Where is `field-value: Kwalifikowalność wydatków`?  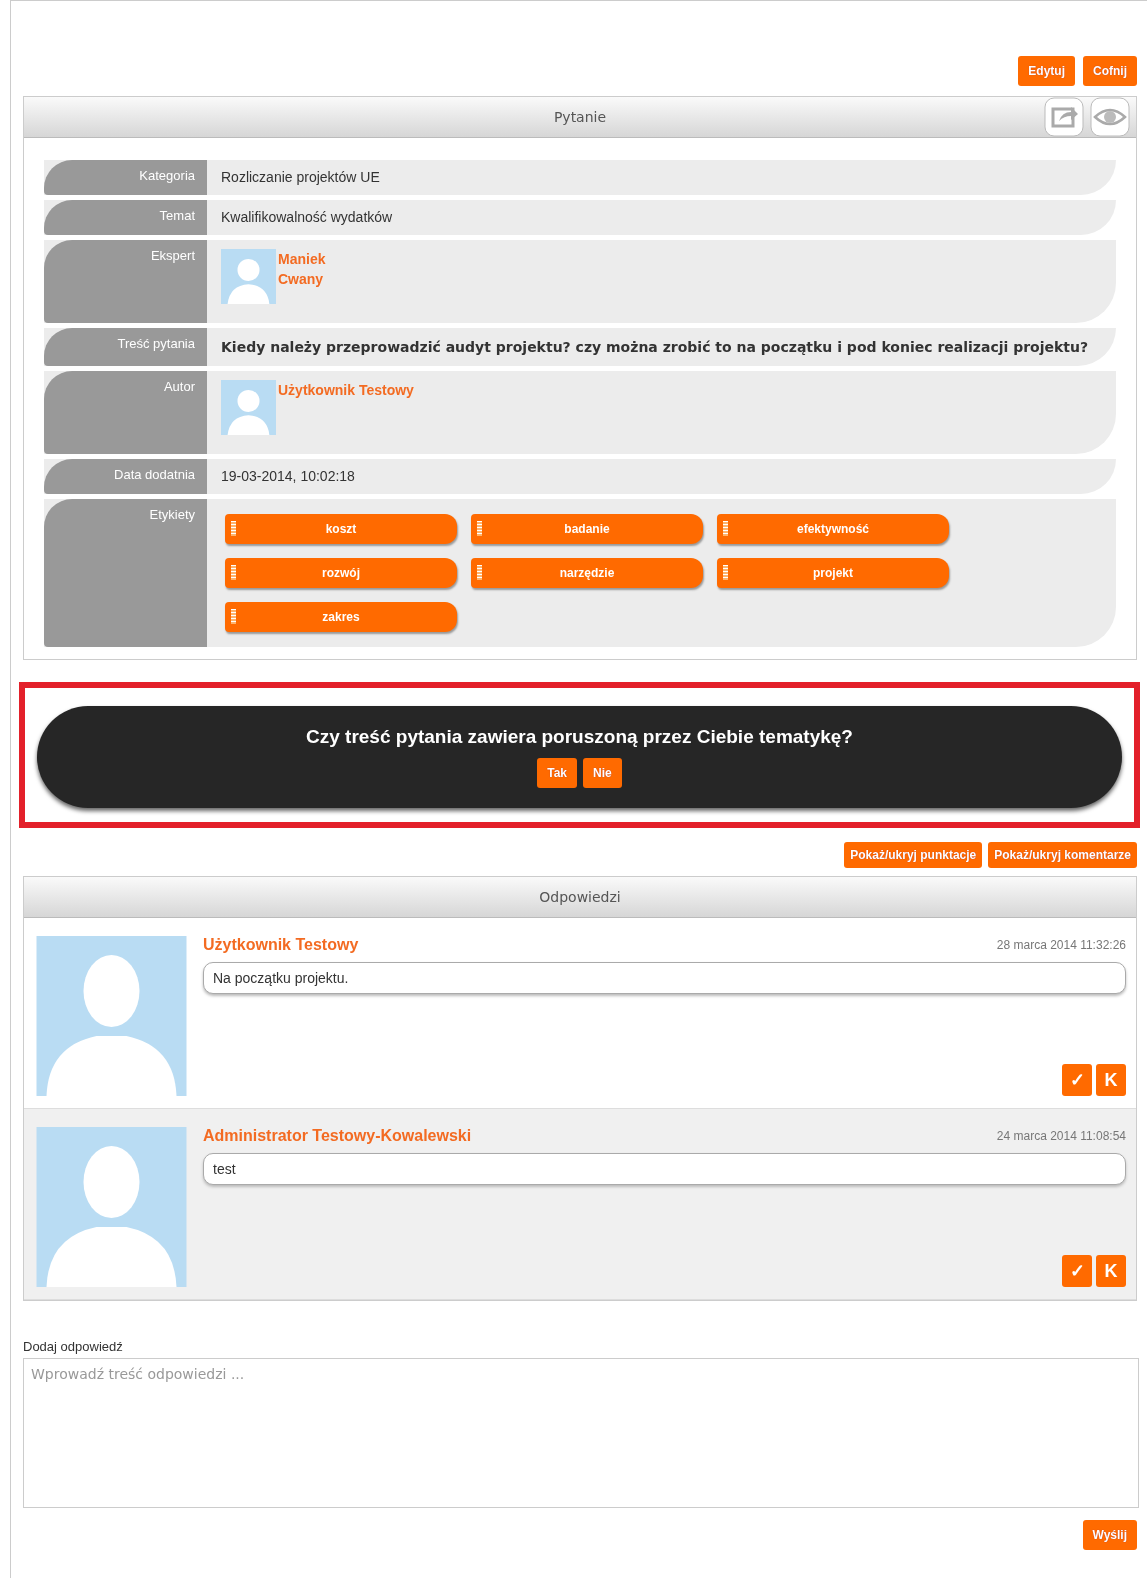
field-value: Kwalifikowalność wydatków is located at coordinates (307, 217).